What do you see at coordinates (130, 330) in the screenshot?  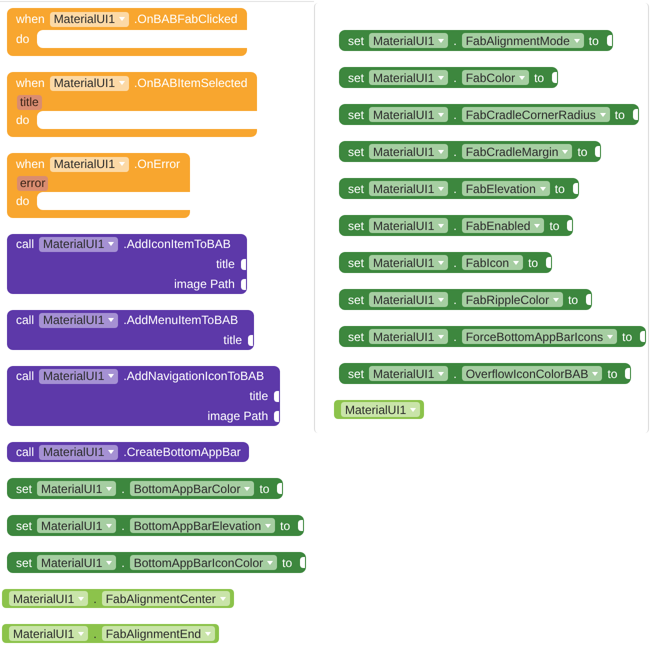 I see `method-call-block: call MaterialUI1 .AddMenuItemToBAB title` at bounding box center [130, 330].